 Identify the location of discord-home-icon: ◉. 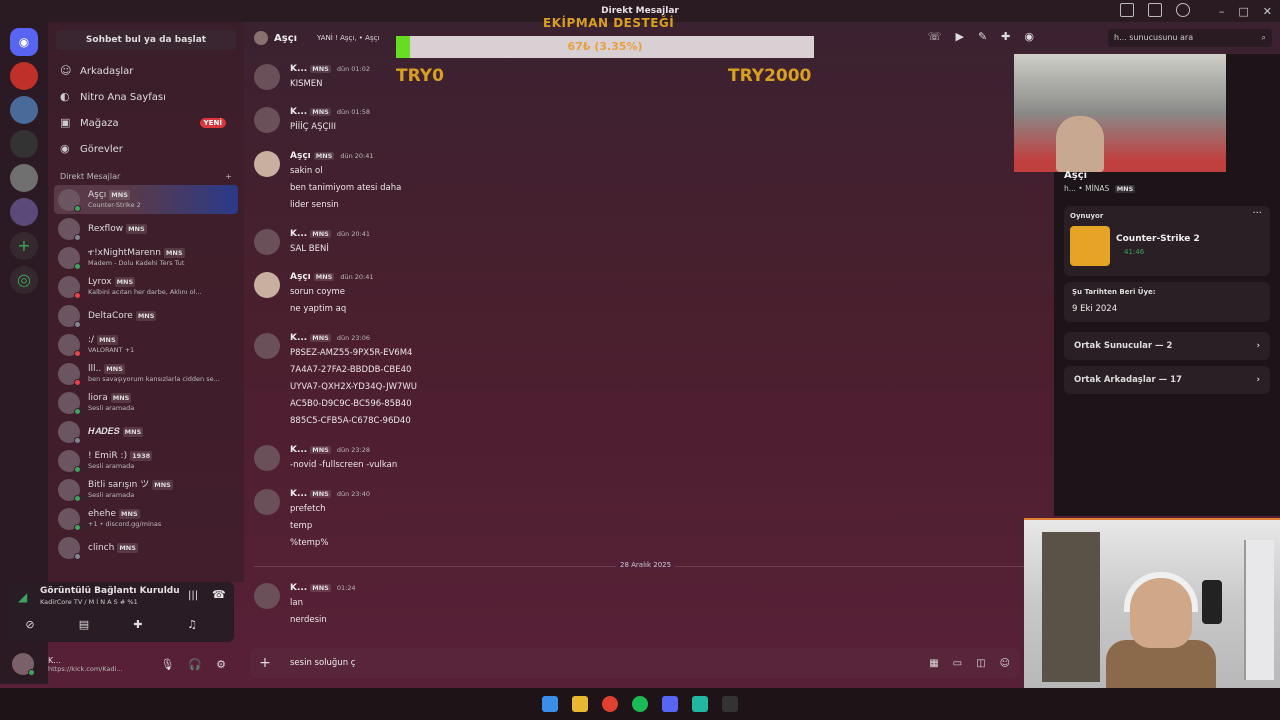
(24, 42).